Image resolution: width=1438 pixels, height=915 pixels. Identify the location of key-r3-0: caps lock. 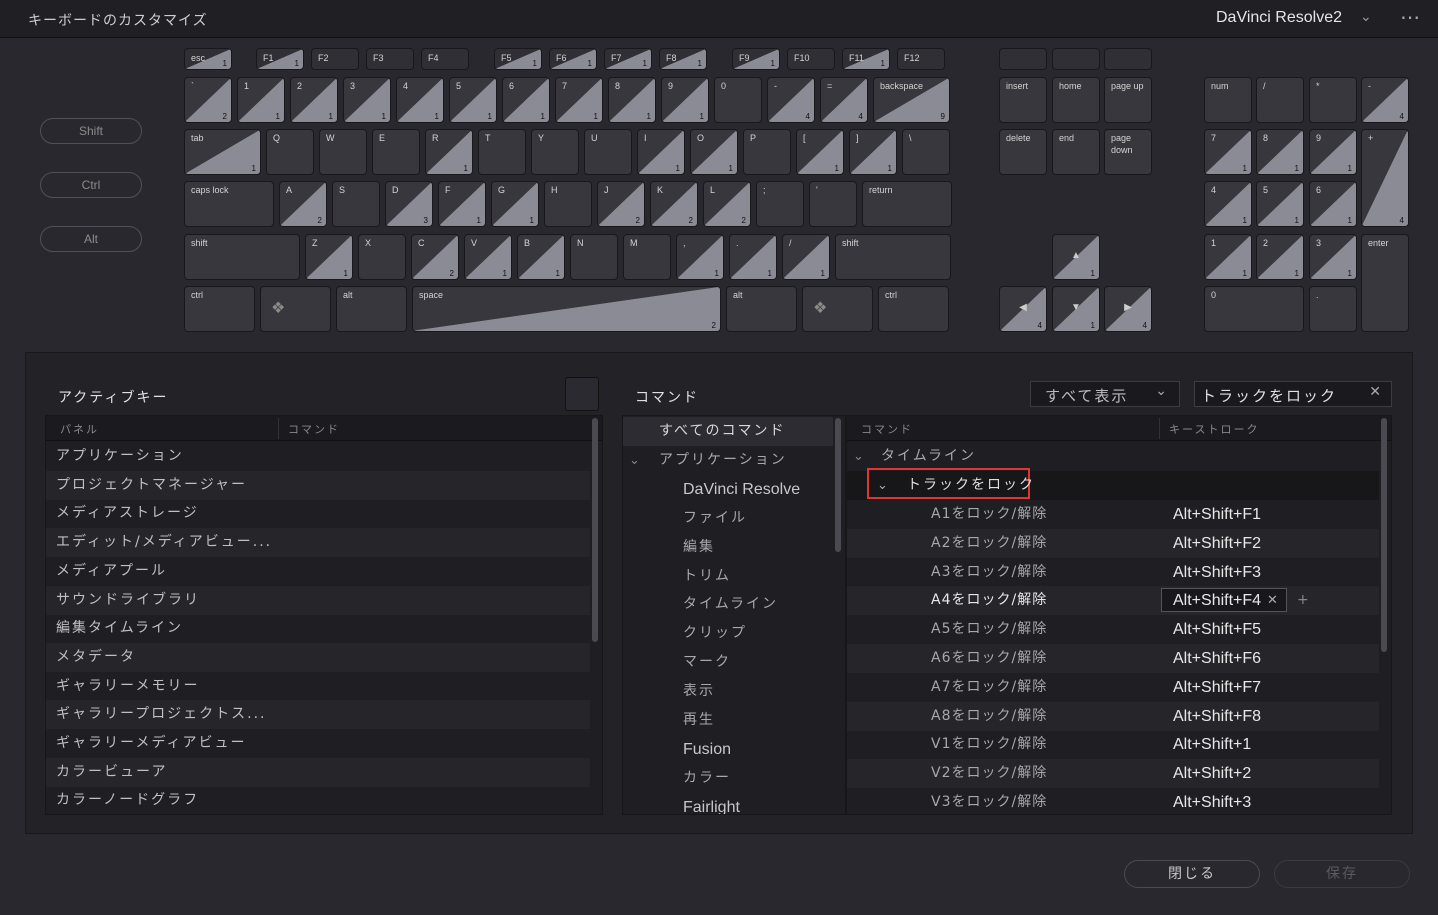
(229, 204).